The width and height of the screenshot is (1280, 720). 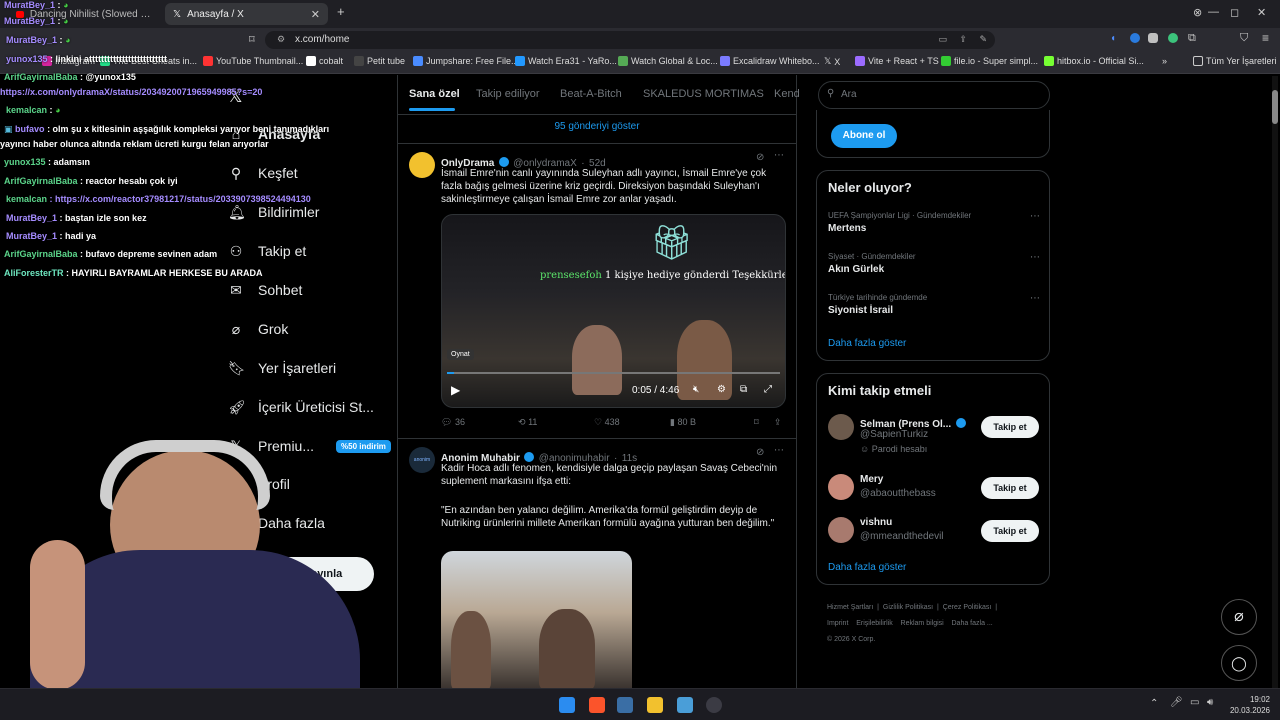 I want to click on footer-link: Reklam bilgisi, so click(x=922, y=623).